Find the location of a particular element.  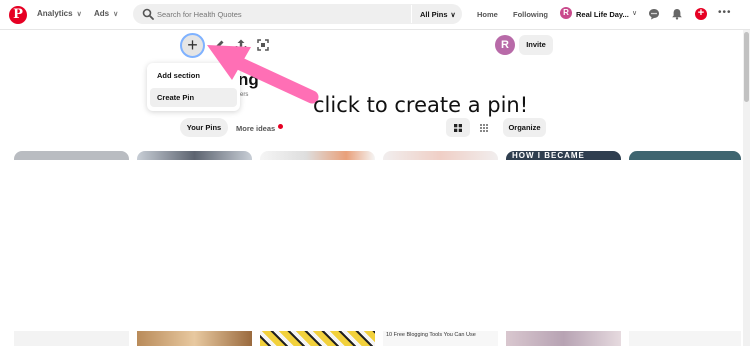

more-icon: ••• is located at coordinates (725, 12).